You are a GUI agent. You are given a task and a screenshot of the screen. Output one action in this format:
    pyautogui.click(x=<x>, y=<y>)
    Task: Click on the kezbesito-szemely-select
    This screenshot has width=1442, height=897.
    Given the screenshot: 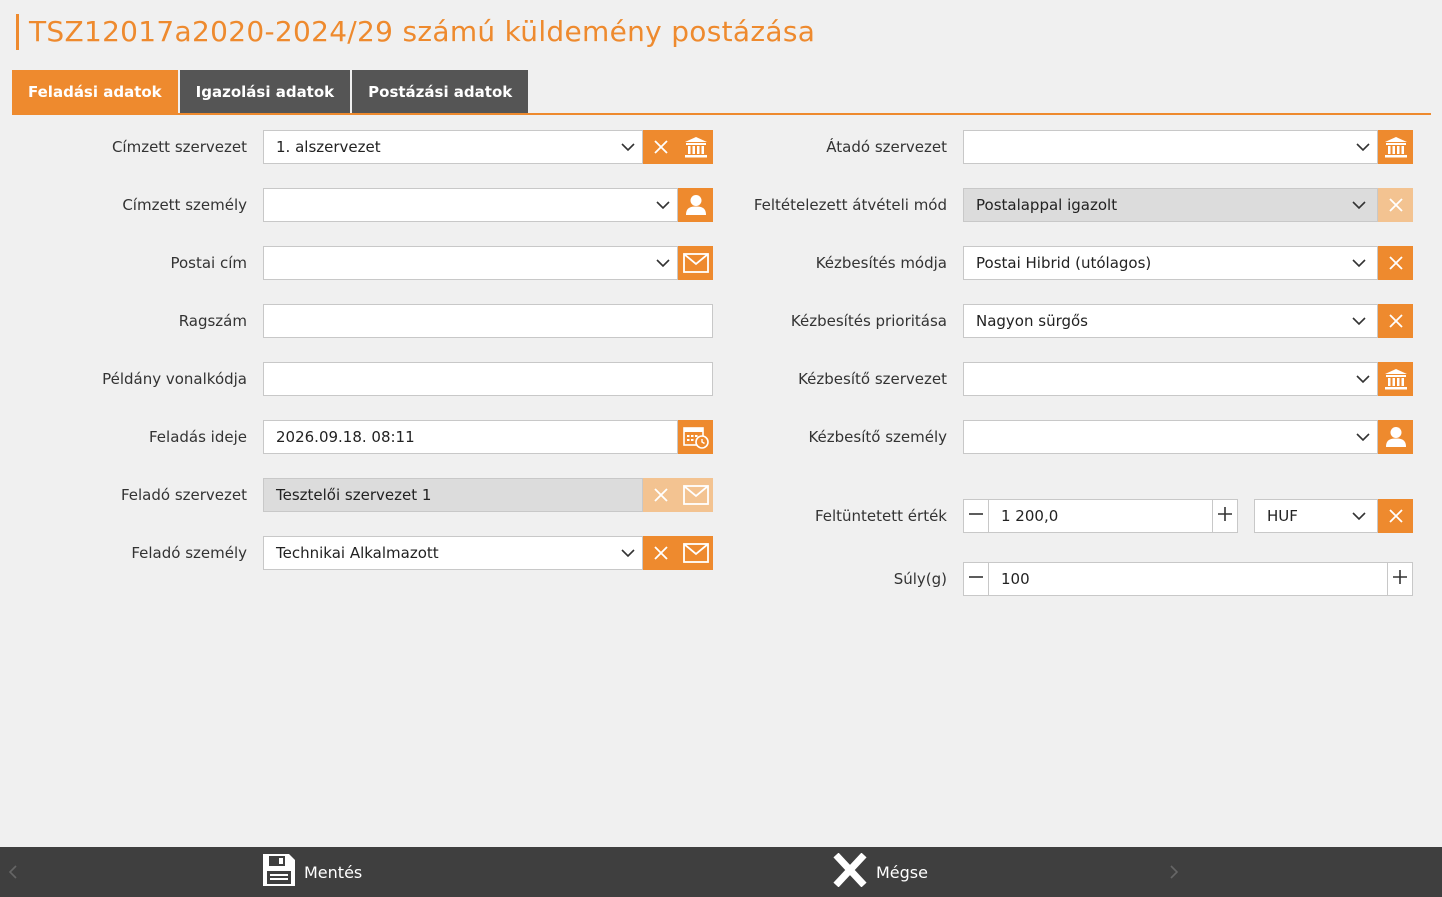 What is the action you would take?
    pyautogui.click(x=1170, y=437)
    